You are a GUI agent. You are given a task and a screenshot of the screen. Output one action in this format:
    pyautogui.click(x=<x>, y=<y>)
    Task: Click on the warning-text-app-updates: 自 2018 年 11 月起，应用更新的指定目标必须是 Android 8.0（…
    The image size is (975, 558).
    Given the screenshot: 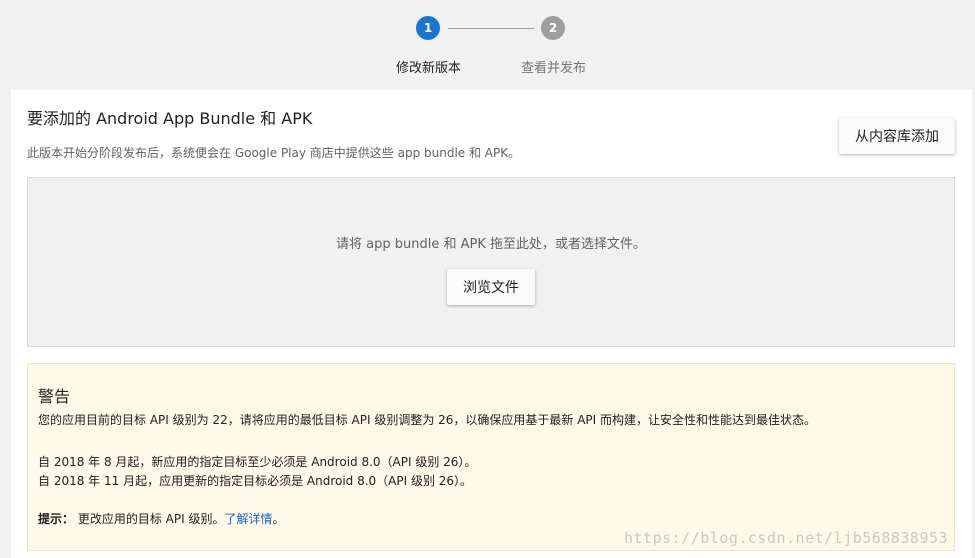 What is the action you would take?
    pyautogui.click(x=255, y=481)
    